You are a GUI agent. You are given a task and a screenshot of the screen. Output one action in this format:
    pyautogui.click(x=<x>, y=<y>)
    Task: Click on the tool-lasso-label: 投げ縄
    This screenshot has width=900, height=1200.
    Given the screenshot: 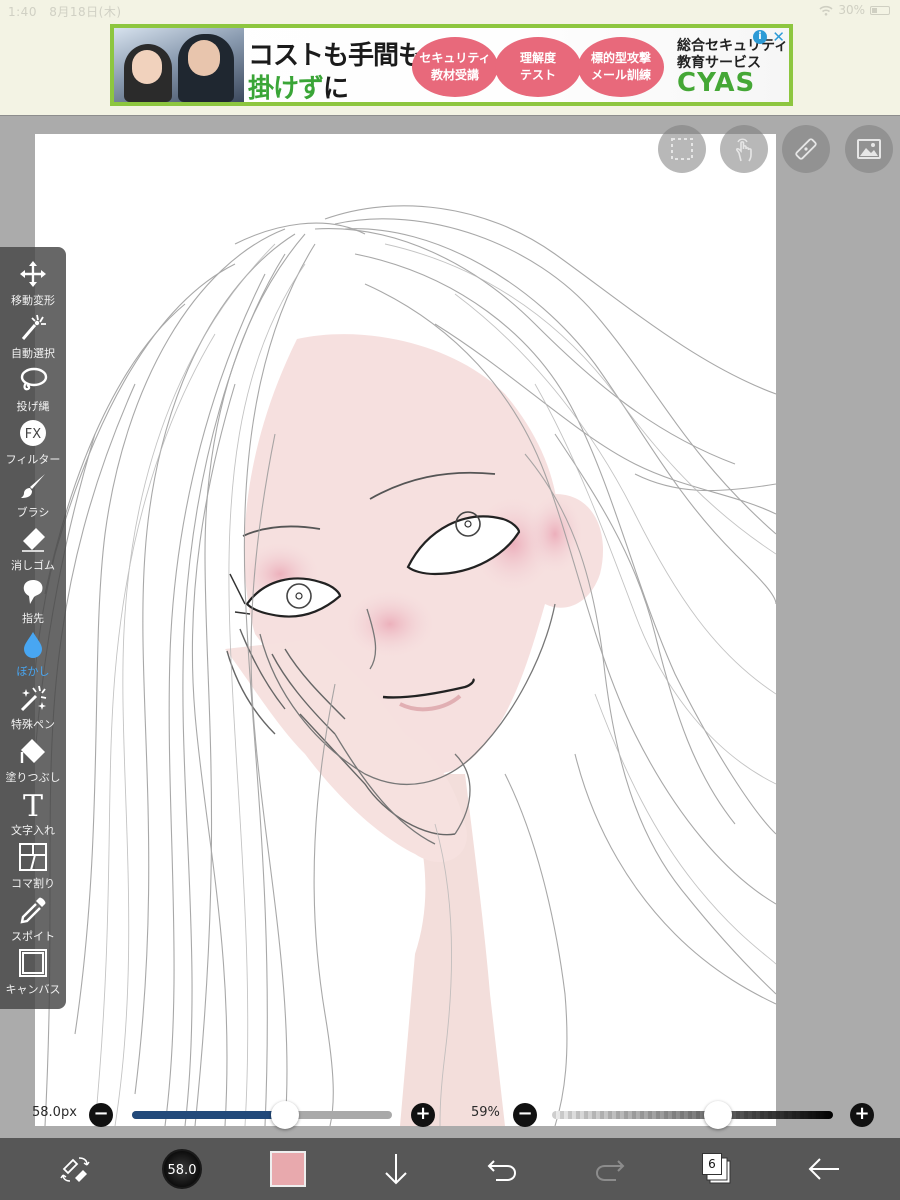 What is the action you would take?
    pyautogui.click(x=33, y=406)
    